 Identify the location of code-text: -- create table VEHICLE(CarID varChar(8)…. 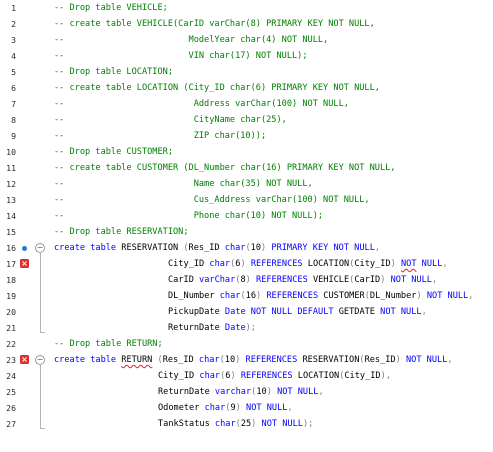
(214, 24).